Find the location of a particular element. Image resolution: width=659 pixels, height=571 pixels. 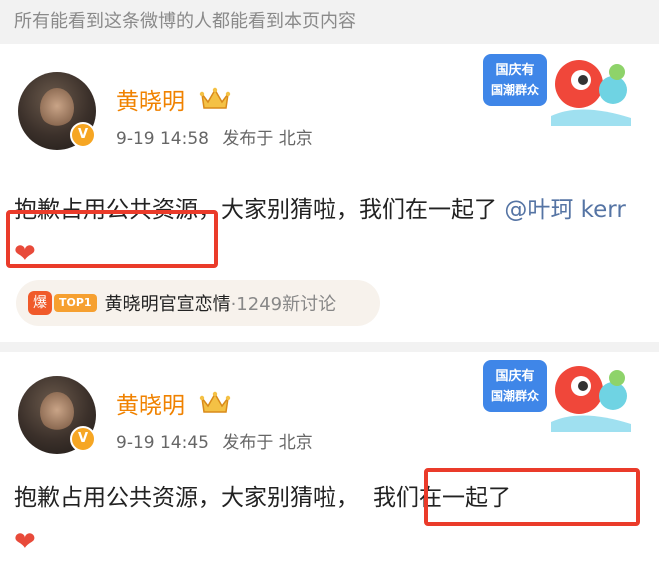

hot-topic-link: 爆 TOP1 黄晓明官宣恋情 ·1249新讨论 is located at coordinates (198, 303).